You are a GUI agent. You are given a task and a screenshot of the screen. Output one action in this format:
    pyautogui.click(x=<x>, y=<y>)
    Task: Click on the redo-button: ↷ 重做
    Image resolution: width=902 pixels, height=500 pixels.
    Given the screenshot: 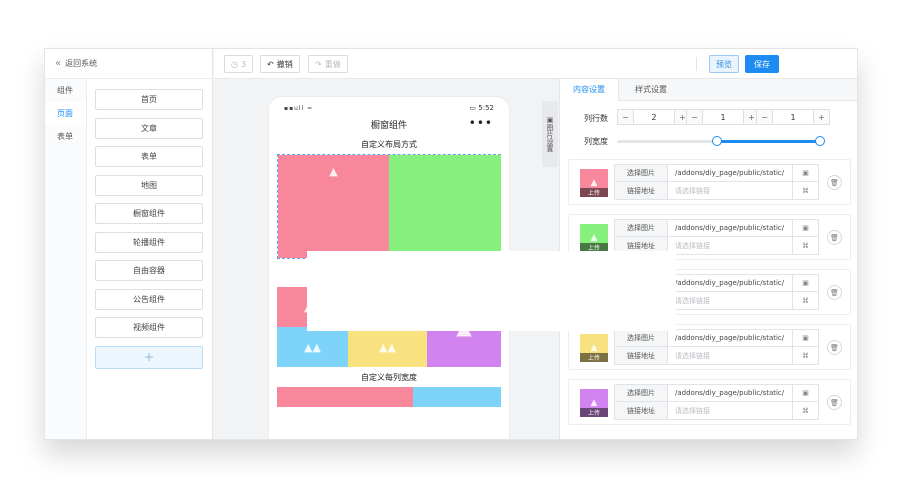 What is the action you would take?
    pyautogui.click(x=328, y=64)
    